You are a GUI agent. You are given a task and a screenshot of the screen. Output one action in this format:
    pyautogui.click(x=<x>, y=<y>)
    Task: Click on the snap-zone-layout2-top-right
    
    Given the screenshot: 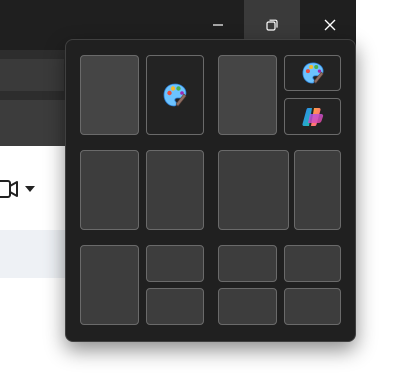 What is the action you would take?
    pyautogui.click(x=312, y=73)
    